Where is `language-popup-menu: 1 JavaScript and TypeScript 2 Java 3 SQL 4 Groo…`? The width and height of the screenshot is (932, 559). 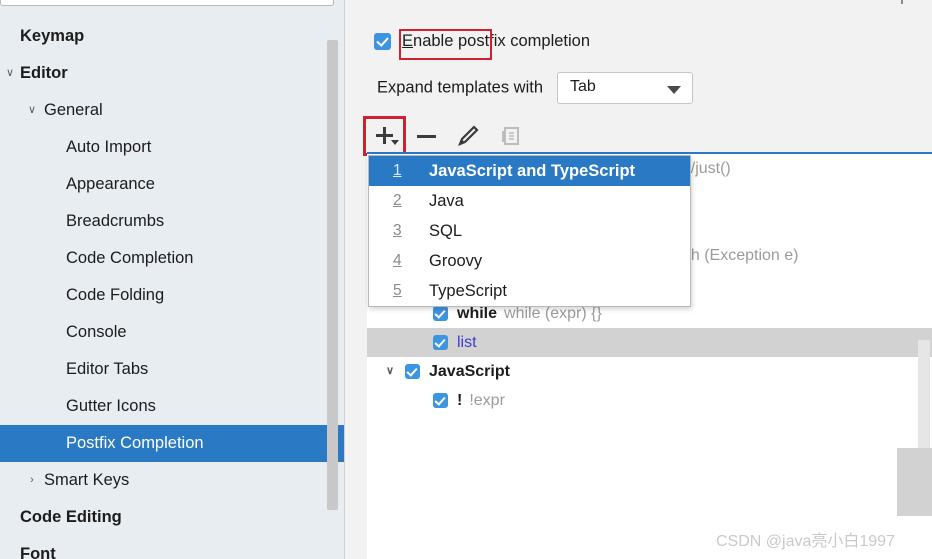
language-popup-menu: 1 JavaScript and TypeScript 2 Java 3 SQL 4 Groo… is located at coordinates (529, 231).